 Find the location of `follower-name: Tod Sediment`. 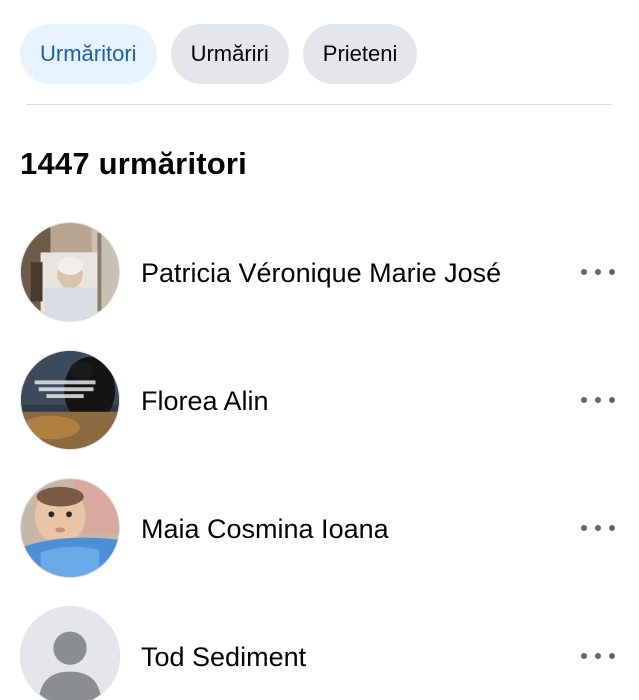

follower-name: Tod Sediment is located at coordinates (223, 657).